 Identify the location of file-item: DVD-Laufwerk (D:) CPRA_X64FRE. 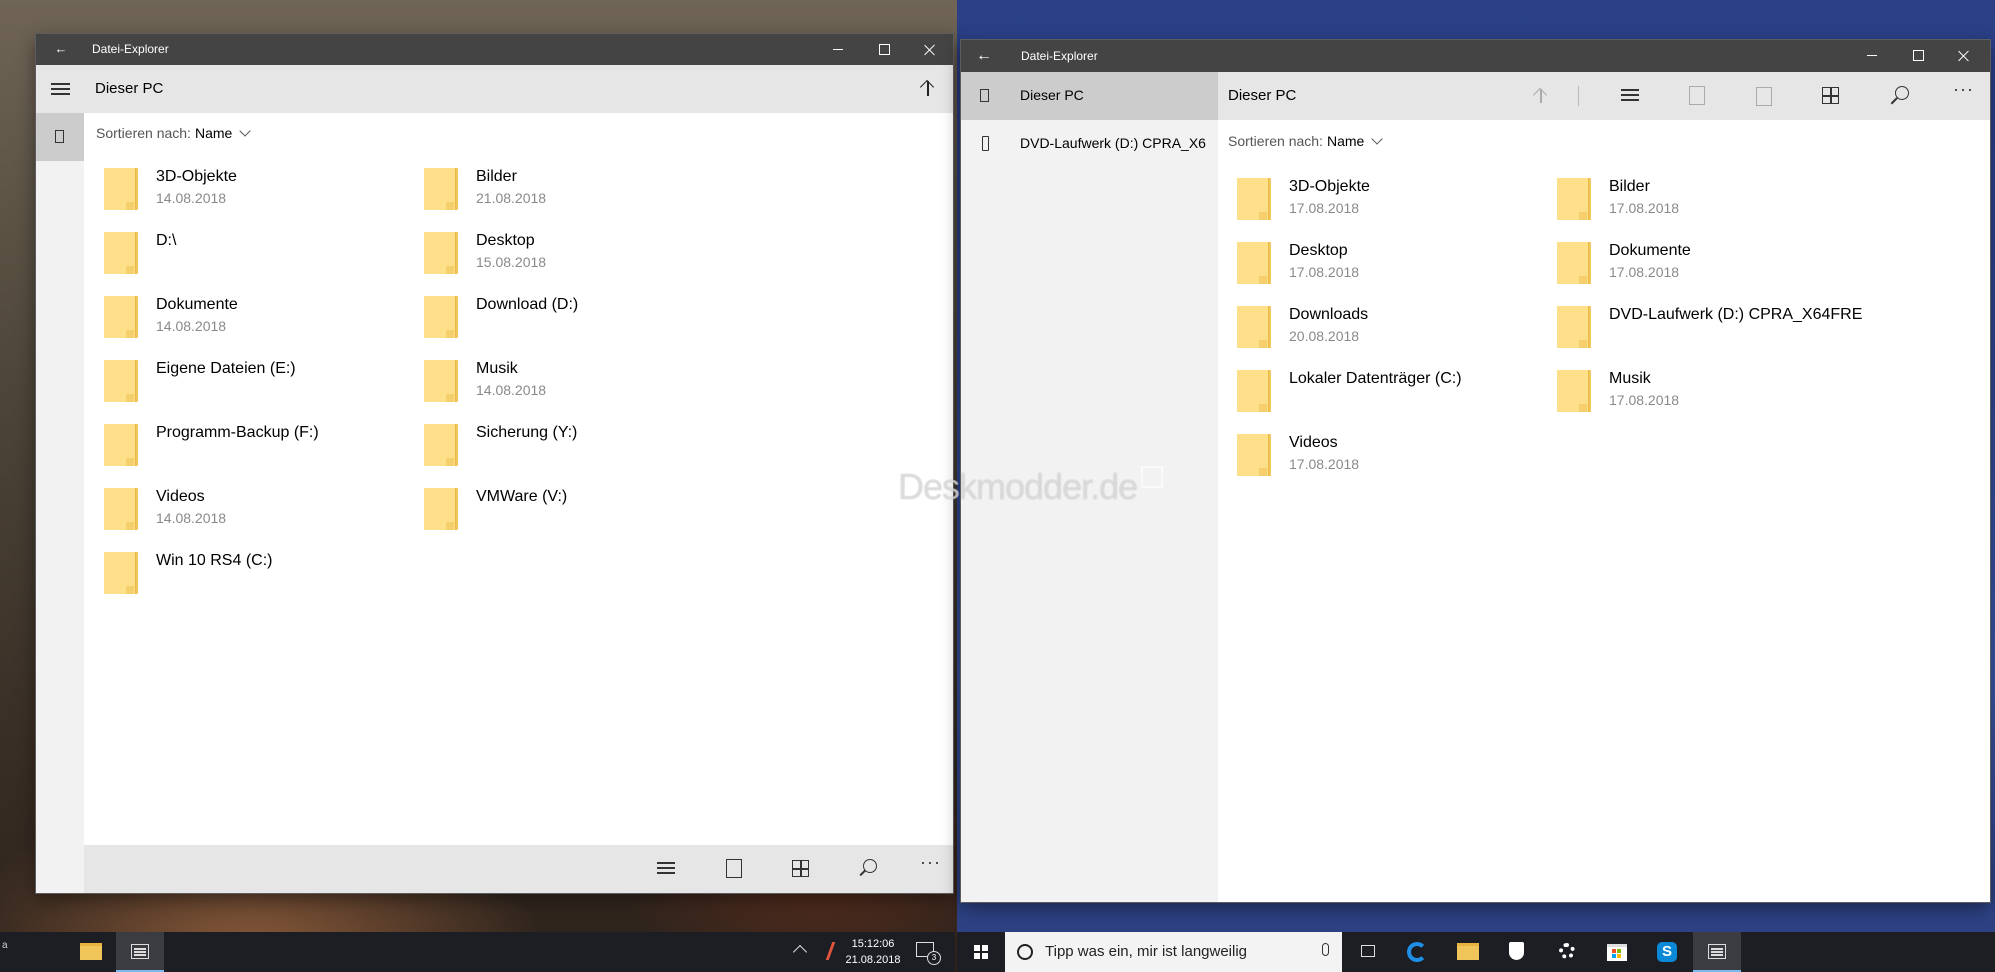
(1709, 330).